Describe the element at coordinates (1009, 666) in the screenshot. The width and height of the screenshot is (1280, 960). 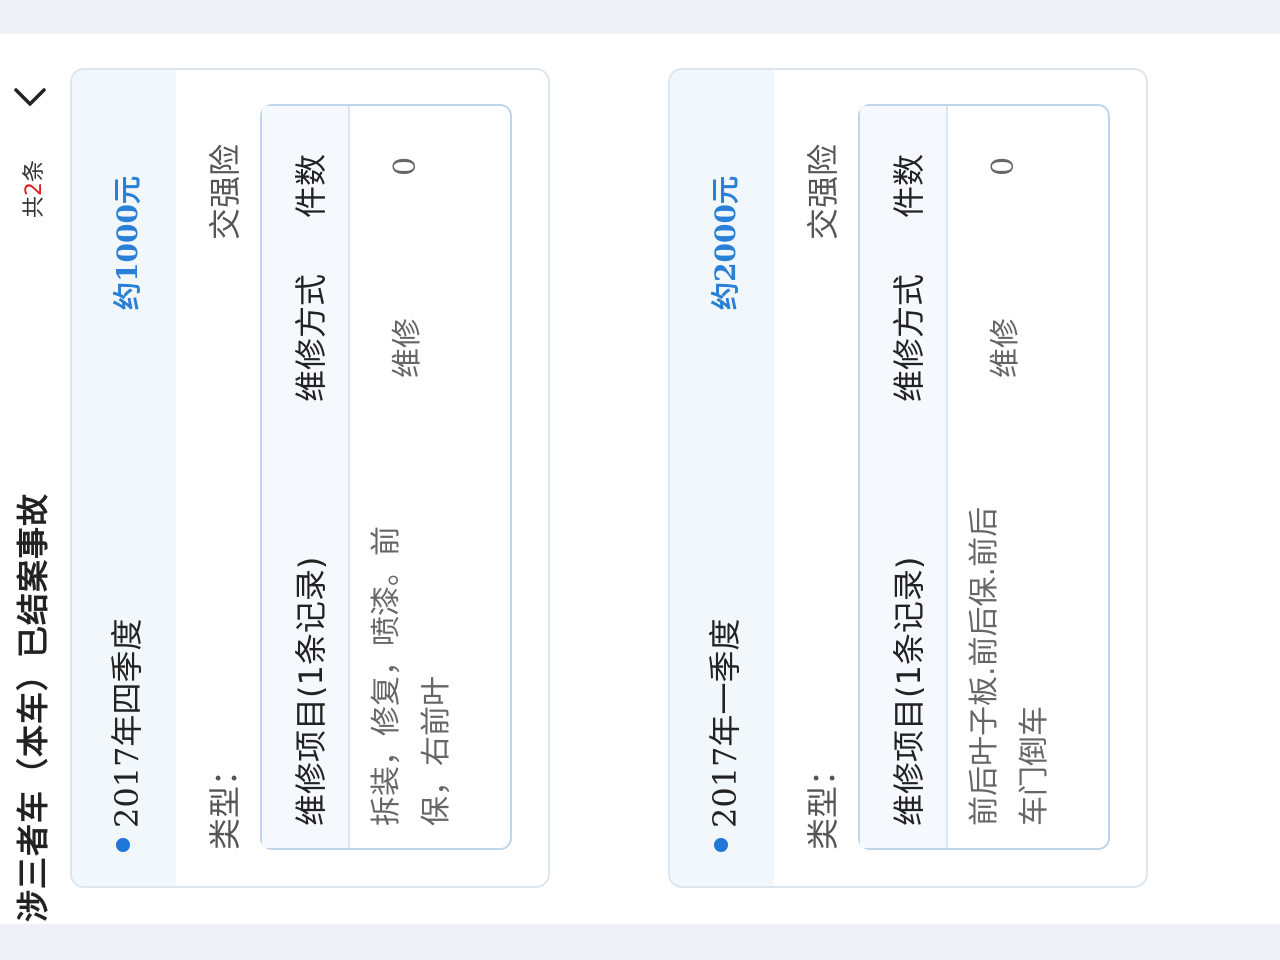
I see `repair-item-cell: 前后叶子板.前后保.前后车门倒车` at that location.